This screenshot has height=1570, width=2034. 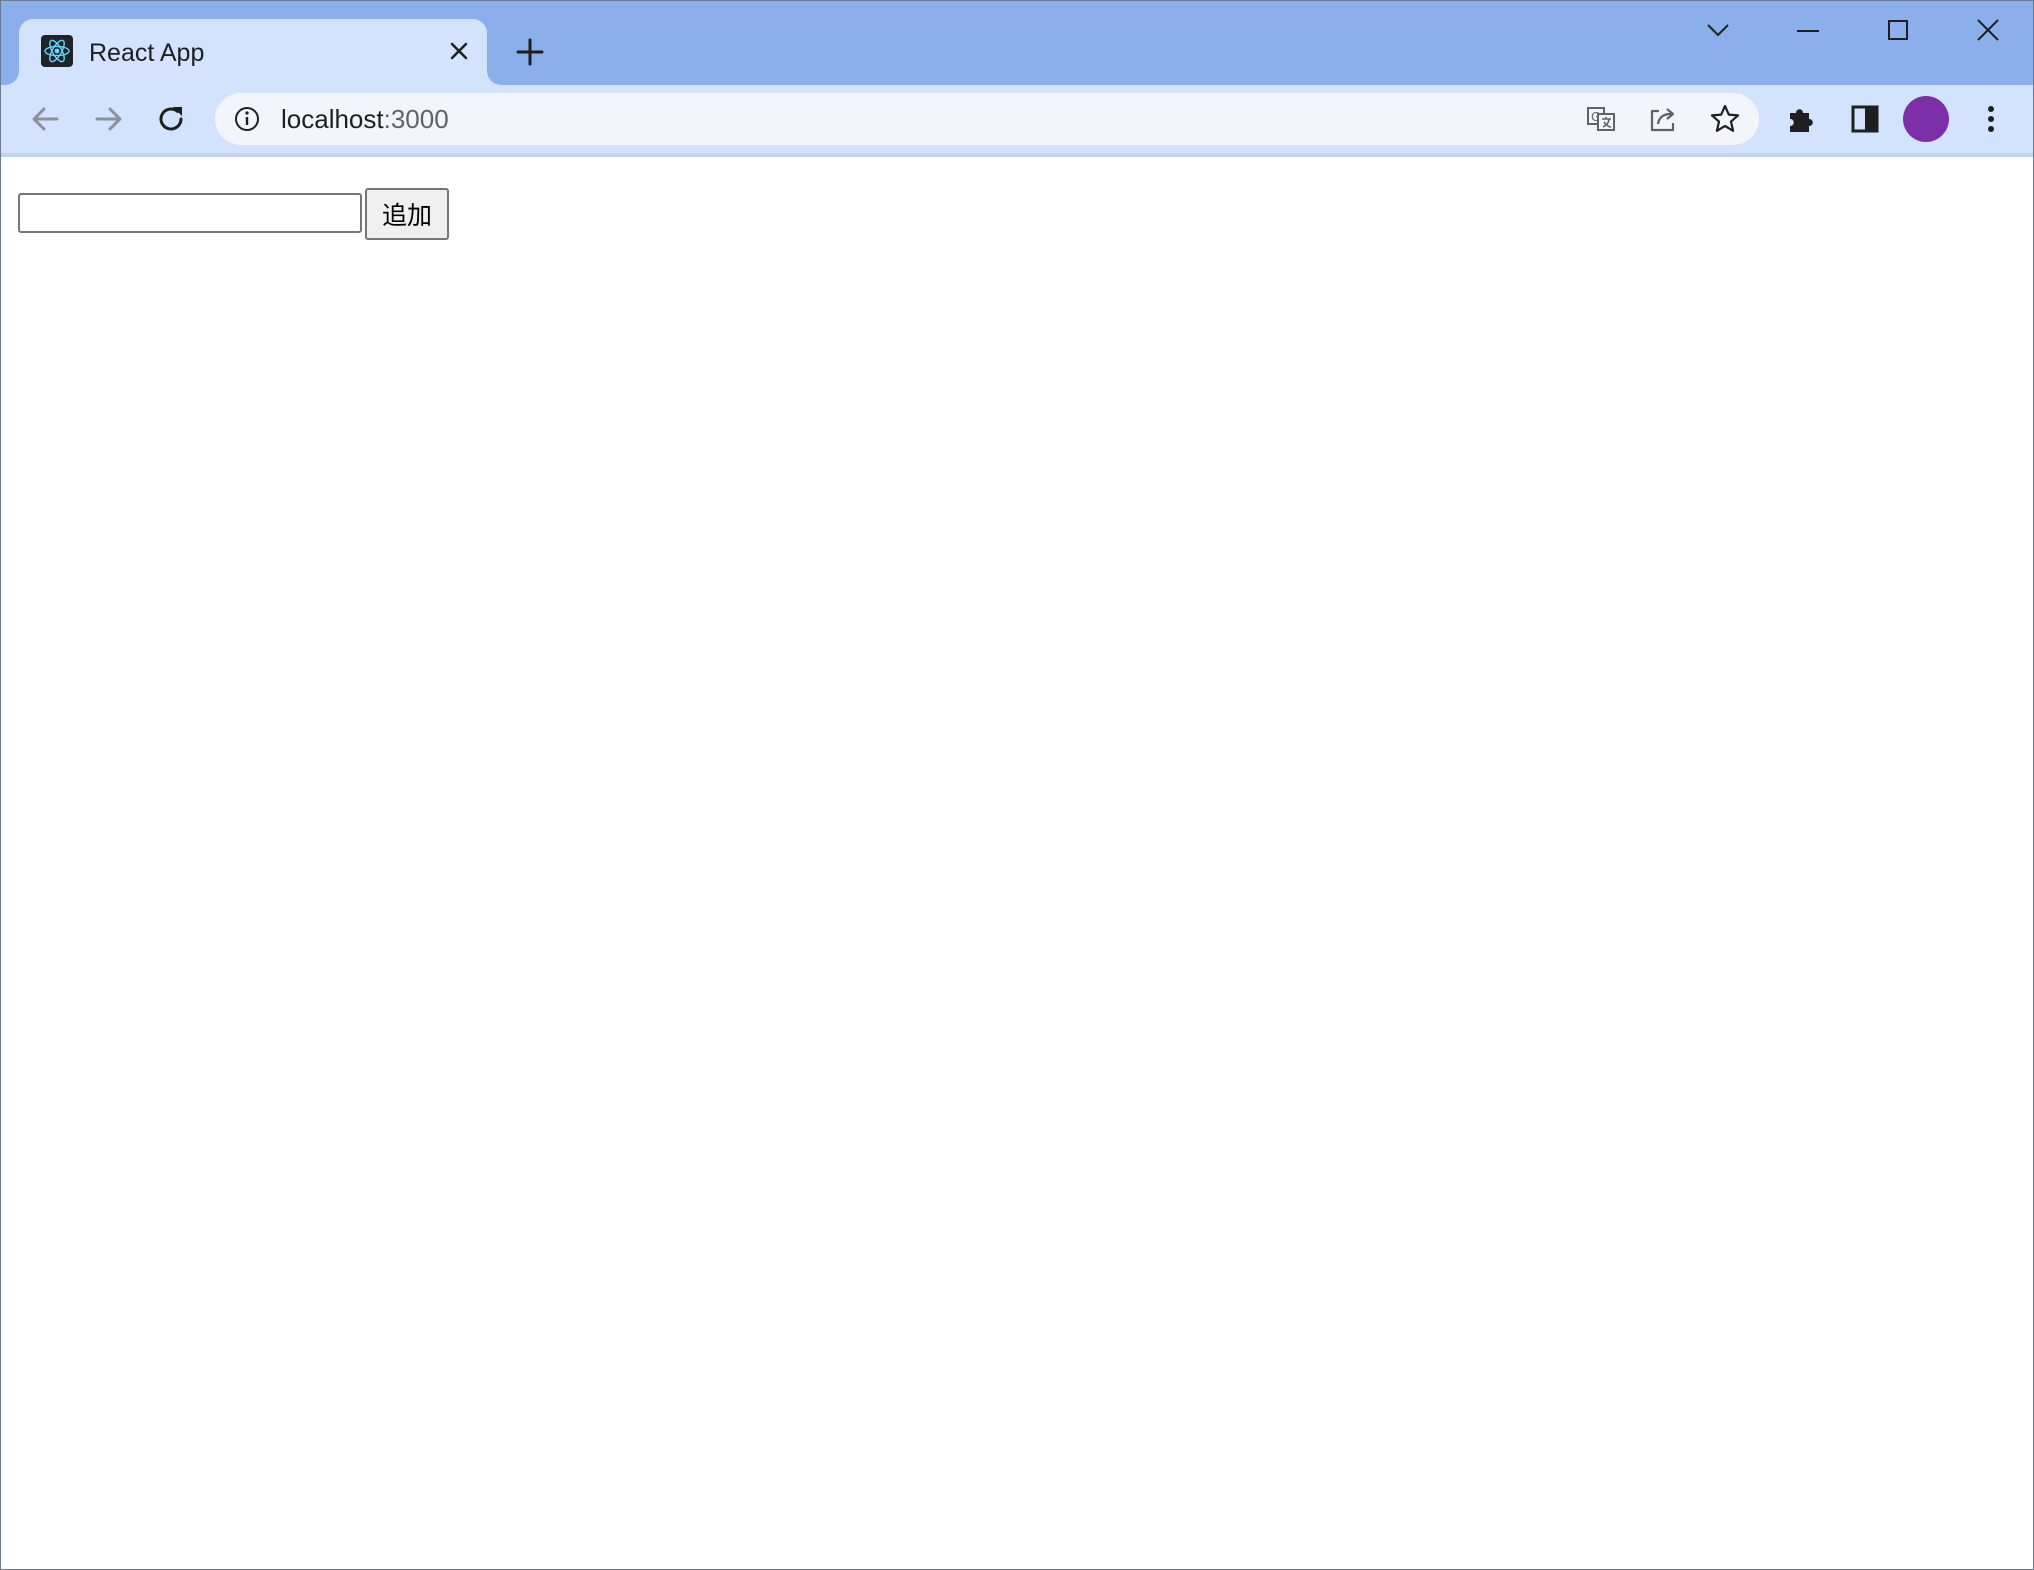 What do you see at coordinates (247, 119) in the screenshot?
I see `site-info-icon` at bounding box center [247, 119].